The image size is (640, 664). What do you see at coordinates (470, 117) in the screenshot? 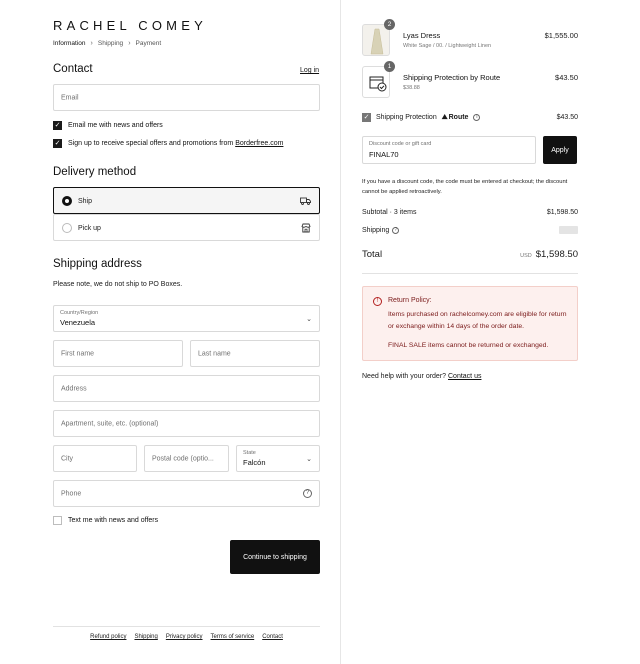
I see `shipping-protection-row: ✓ Shipping Protection ⛰ Route i $43.50` at bounding box center [470, 117].